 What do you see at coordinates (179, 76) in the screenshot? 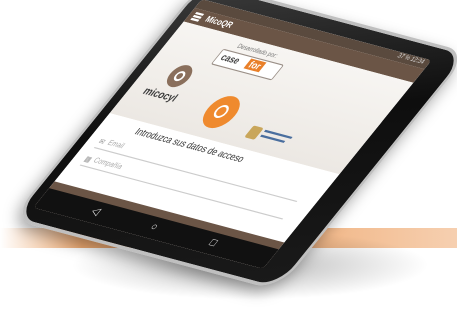
I see `micocyl-mark-icon` at bounding box center [179, 76].